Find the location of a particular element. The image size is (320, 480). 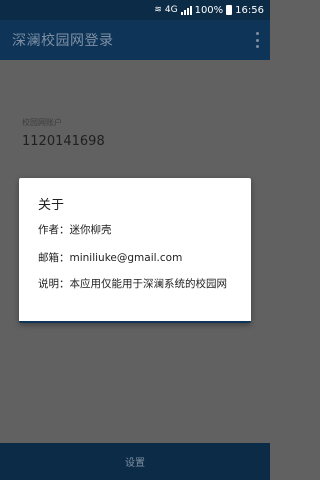

status-time: 16:56 is located at coordinates (249, 10).